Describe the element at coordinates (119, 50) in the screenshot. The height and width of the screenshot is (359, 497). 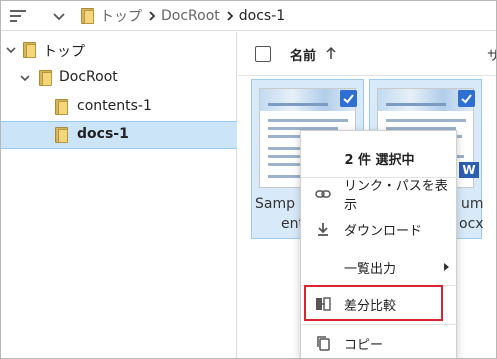
I see `tree-item-top: トップ` at that location.